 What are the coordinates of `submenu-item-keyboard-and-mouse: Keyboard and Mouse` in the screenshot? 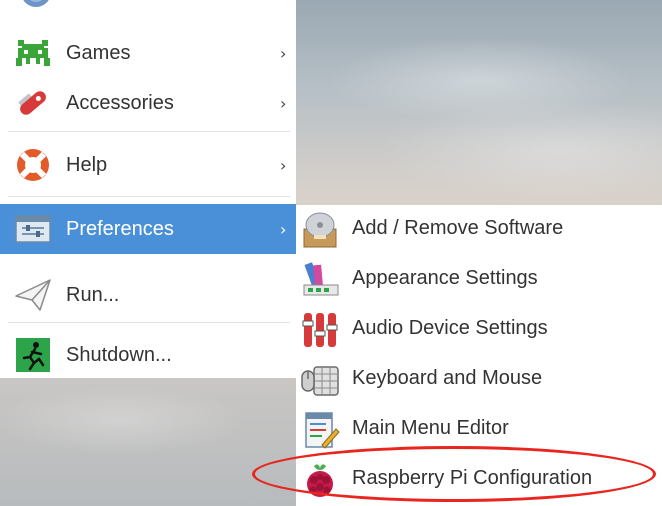 It's located at (479, 380).